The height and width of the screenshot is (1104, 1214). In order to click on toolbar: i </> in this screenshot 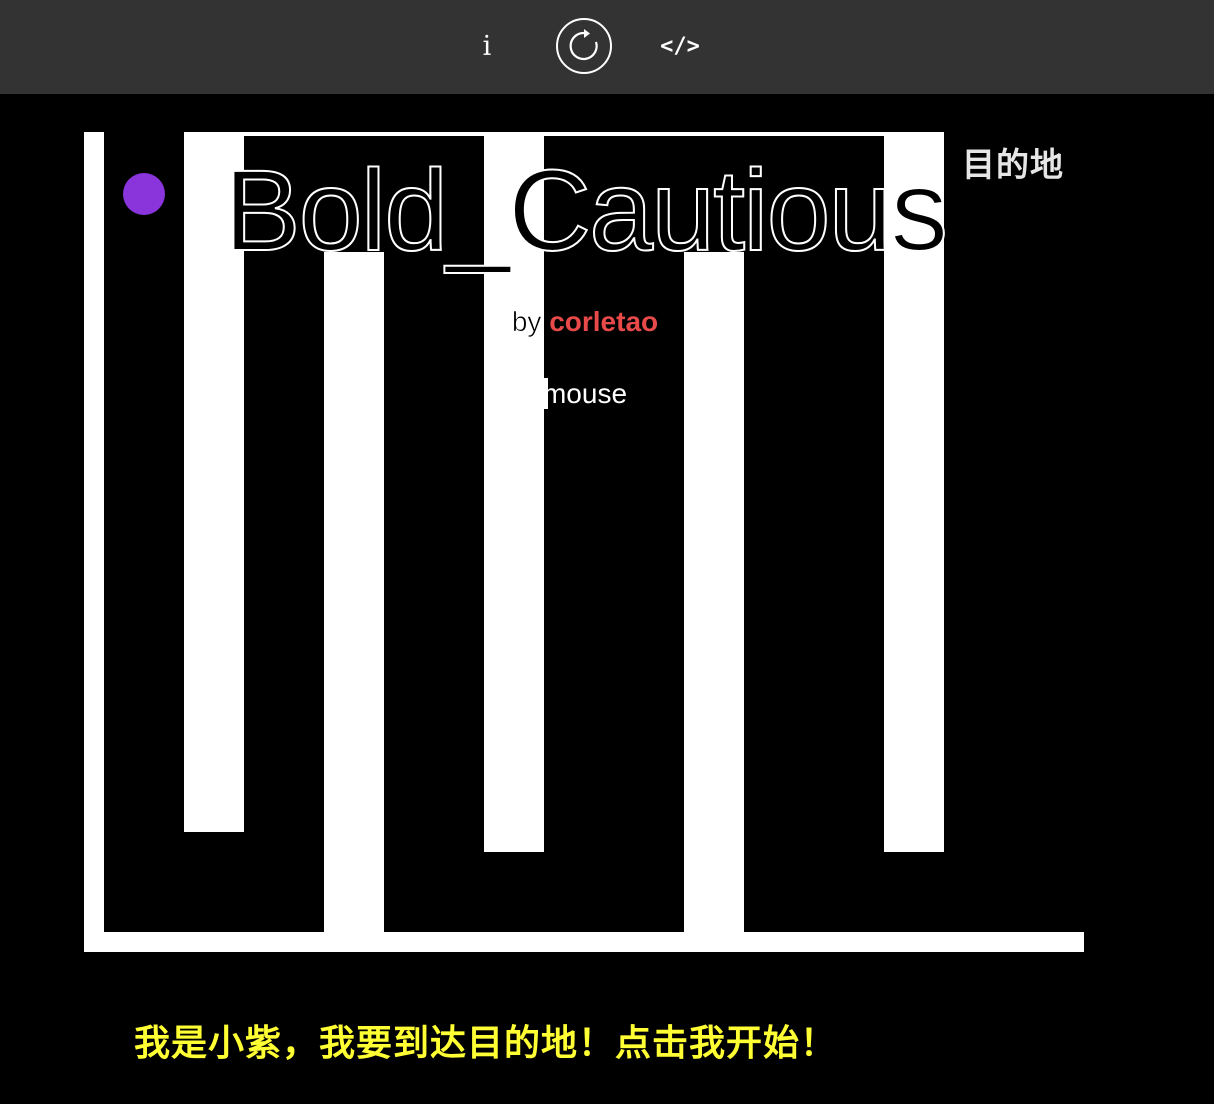, I will do `click(607, 47)`.